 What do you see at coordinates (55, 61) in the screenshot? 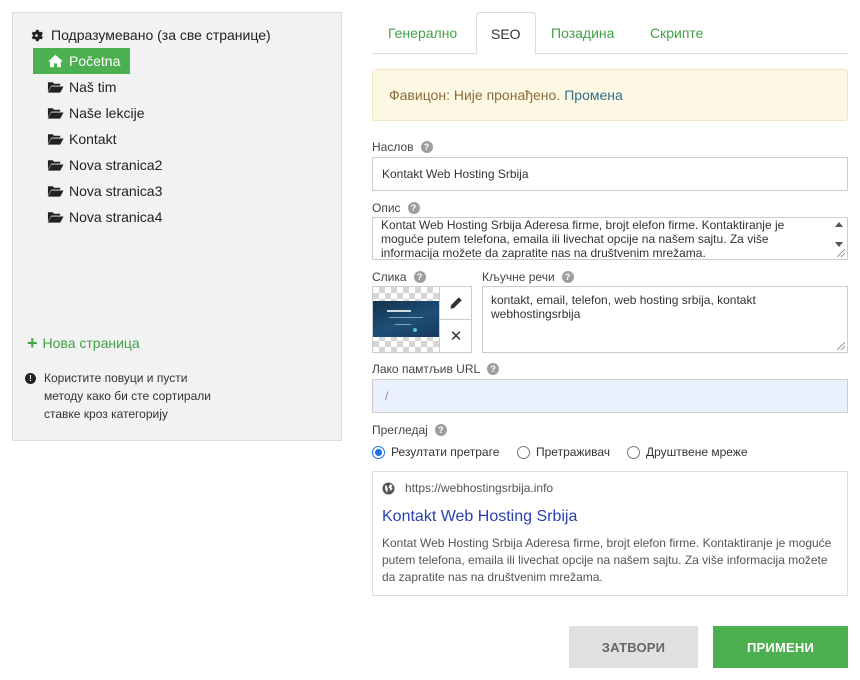
I see `home-icon` at bounding box center [55, 61].